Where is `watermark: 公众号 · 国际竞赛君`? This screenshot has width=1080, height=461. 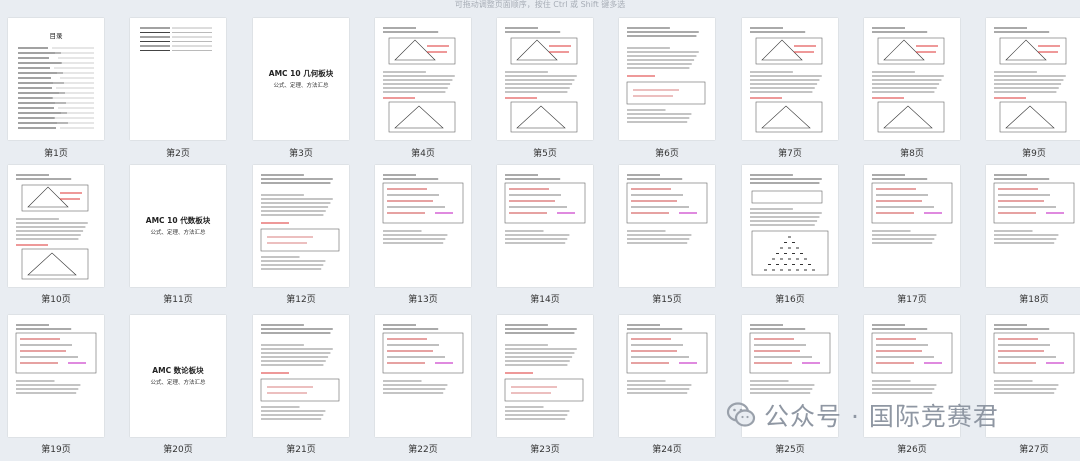 watermark: 公众号 · 国际竞赛君 is located at coordinates (891, 415).